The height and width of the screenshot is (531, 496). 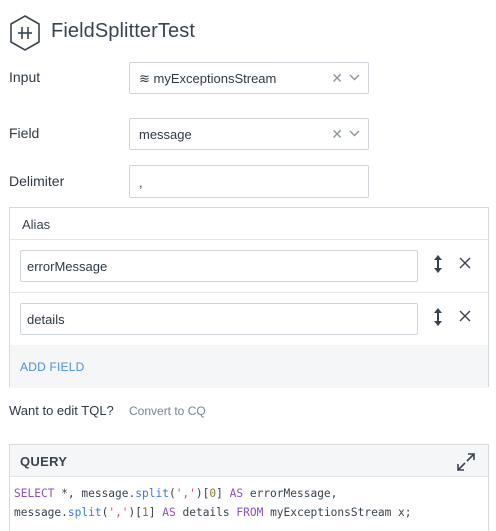 What do you see at coordinates (290, 493) in the screenshot?
I see `code-token: errorMessage,` at bounding box center [290, 493].